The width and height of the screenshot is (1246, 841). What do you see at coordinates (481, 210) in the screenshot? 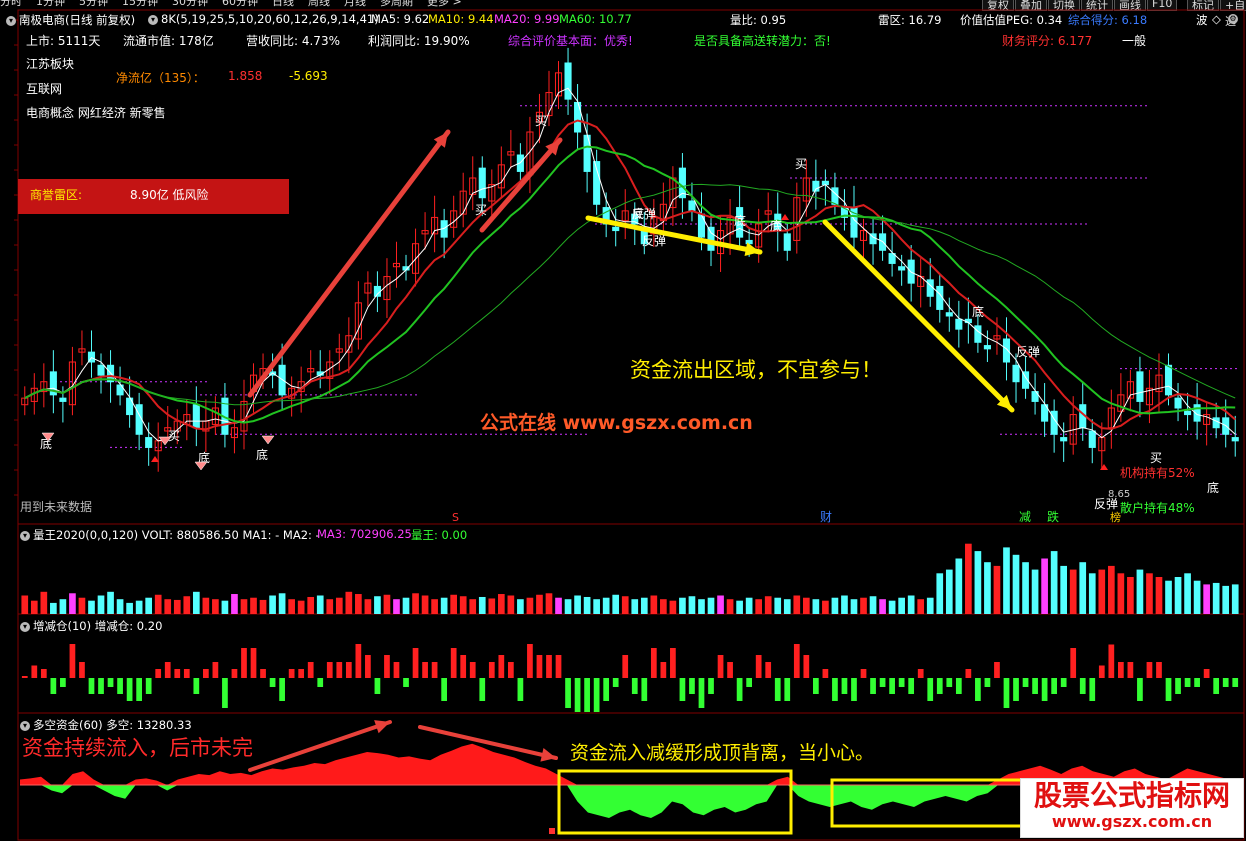
I see `buy-signal: 买` at bounding box center [481, 210].